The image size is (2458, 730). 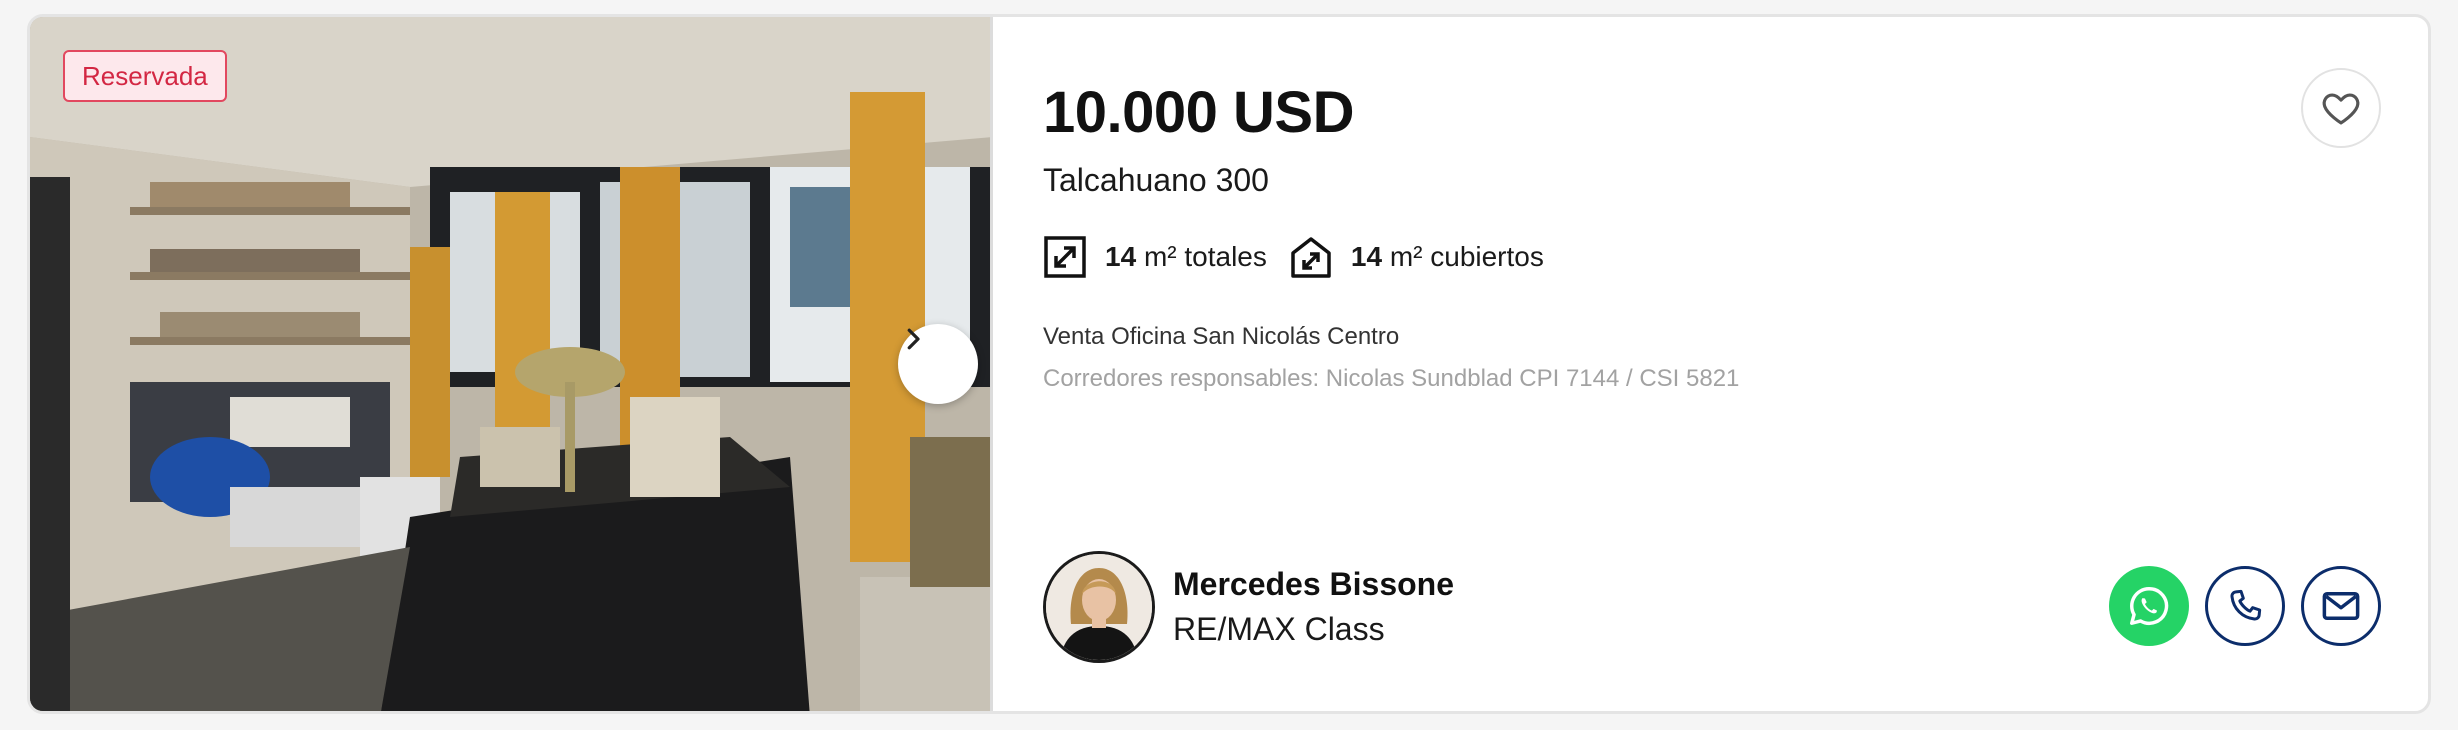 I want to click on email-button, so click(x=2341, y=606).